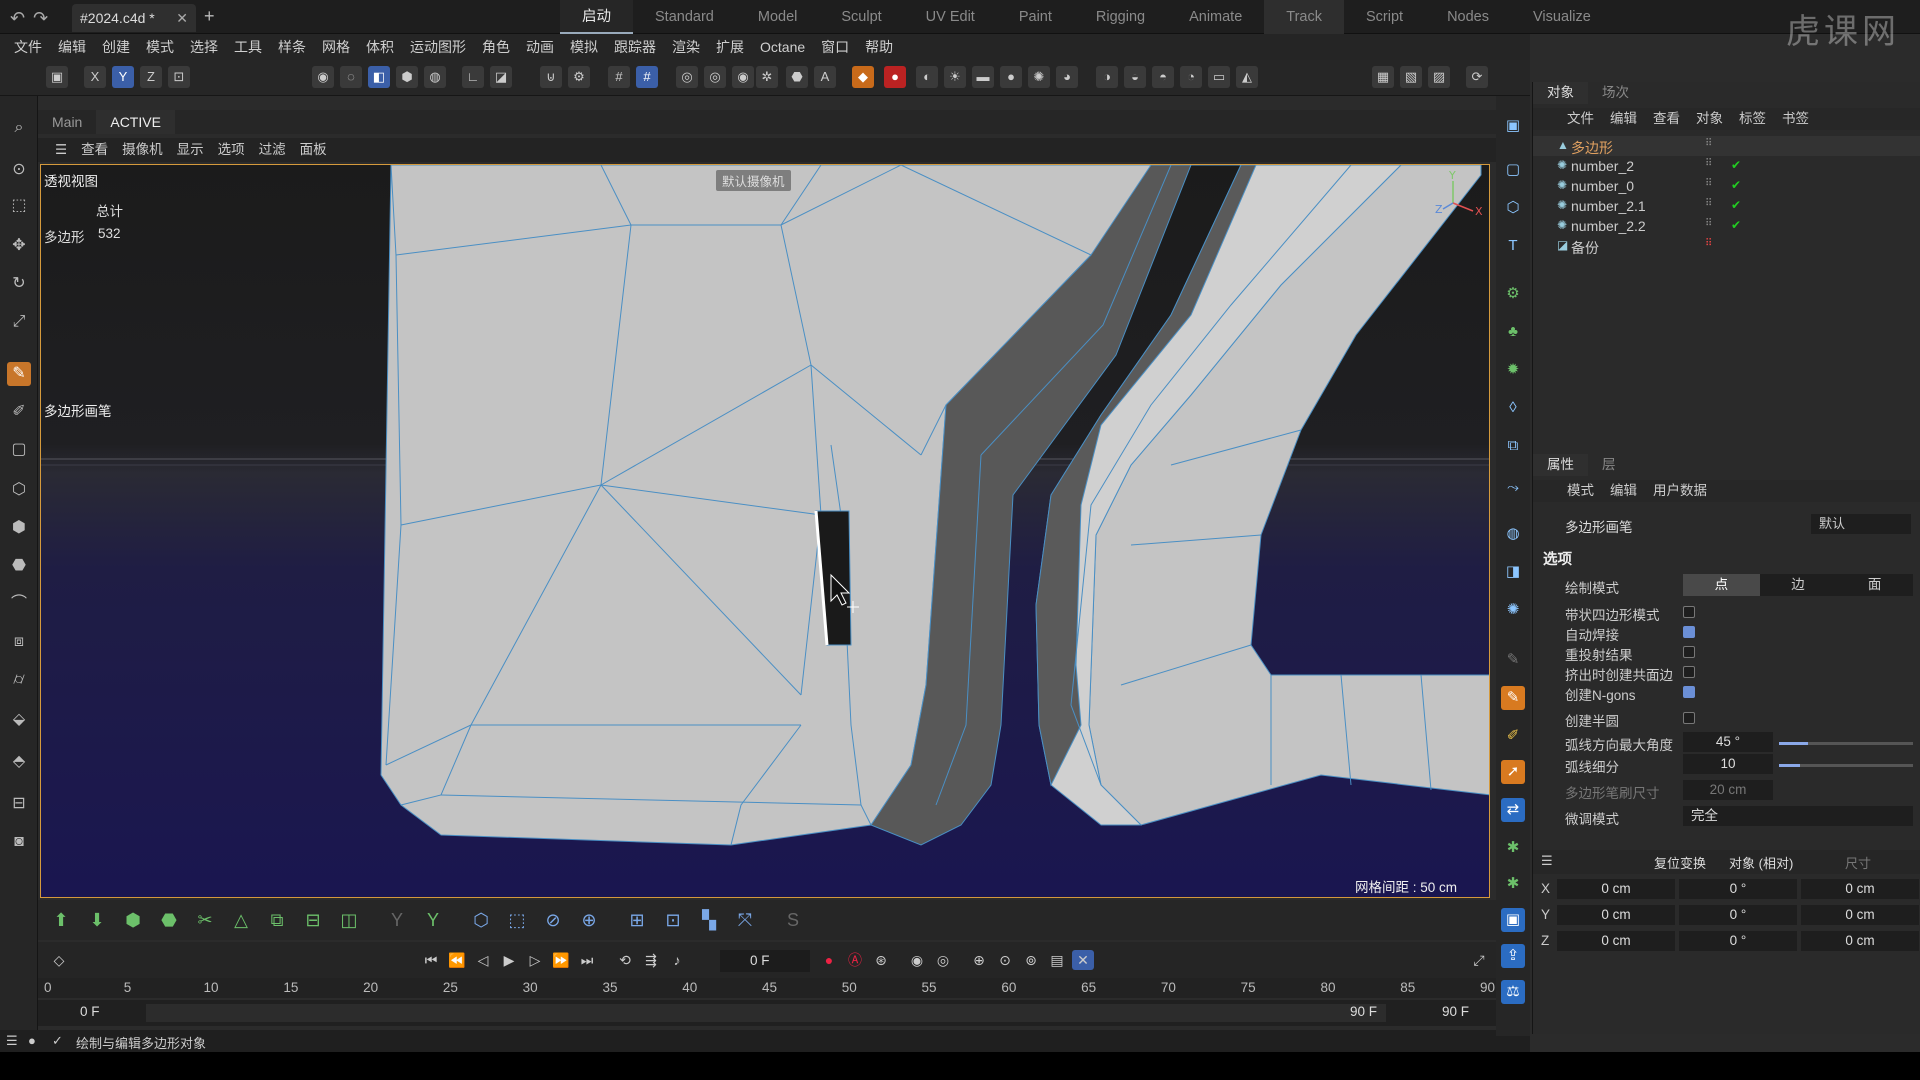 This screenshot has height=1080, width=1920. What do you see at coordinates (19, 206) in the screenshot?
I see `live-selection-icon: ⬚` at bounding box center [19, 206].